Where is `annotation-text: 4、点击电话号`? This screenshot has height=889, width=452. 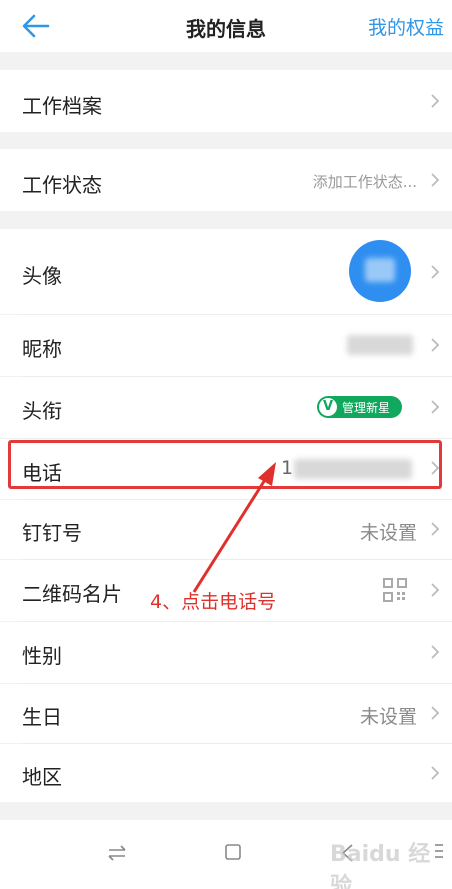
annotation-text: 4、点击电话号 is located at coordinates (213, 602).